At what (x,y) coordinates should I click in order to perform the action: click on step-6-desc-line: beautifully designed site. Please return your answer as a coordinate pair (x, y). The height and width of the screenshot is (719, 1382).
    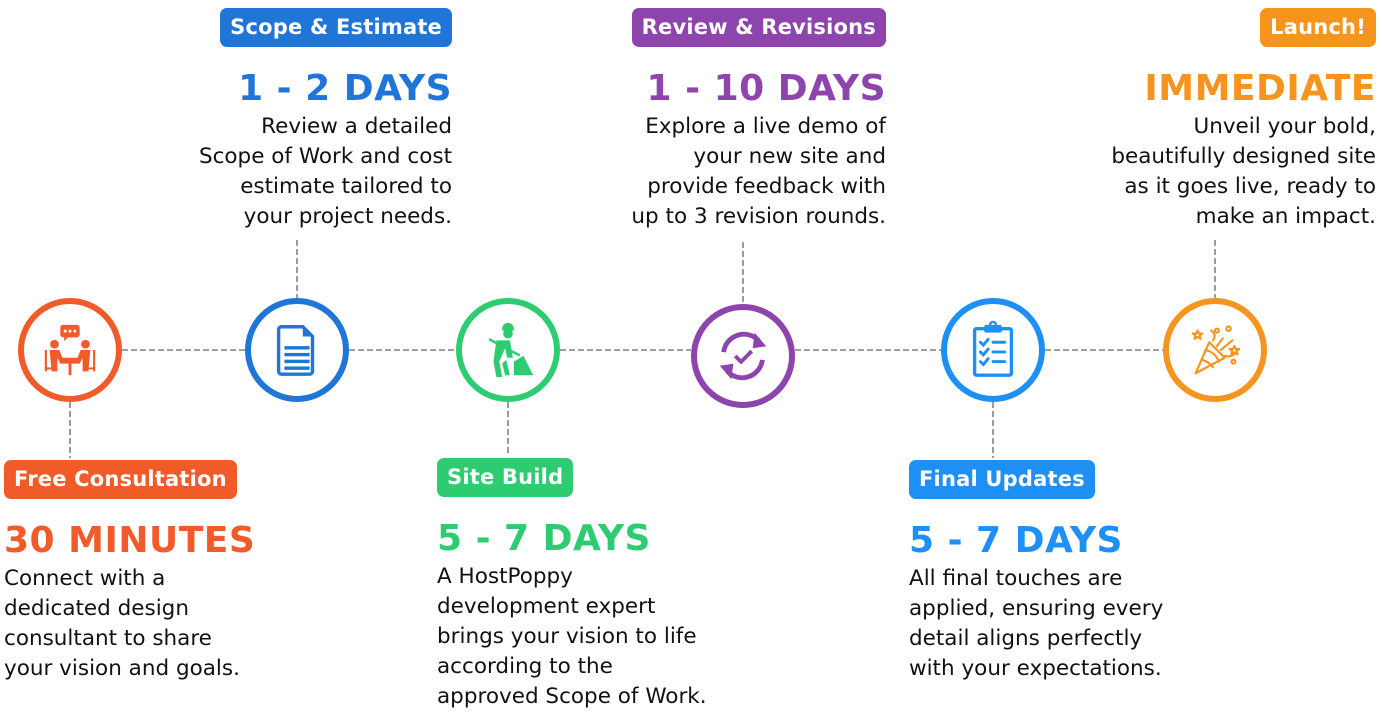
    Looking at the image, I should click on (1243, 156).